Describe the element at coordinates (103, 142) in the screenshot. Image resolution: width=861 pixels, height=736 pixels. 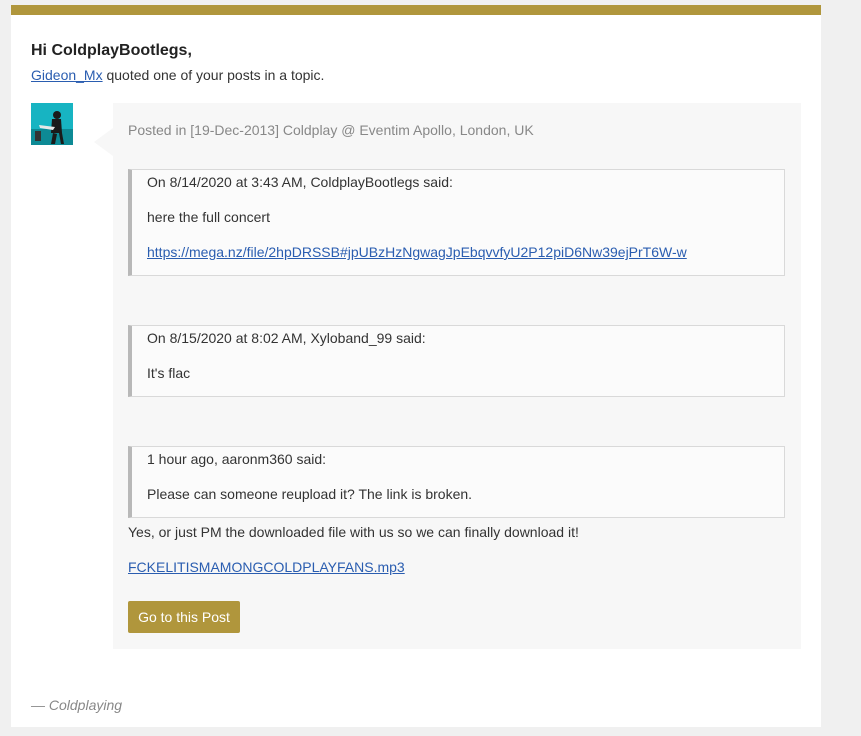
I see `card-pointer` at that location.